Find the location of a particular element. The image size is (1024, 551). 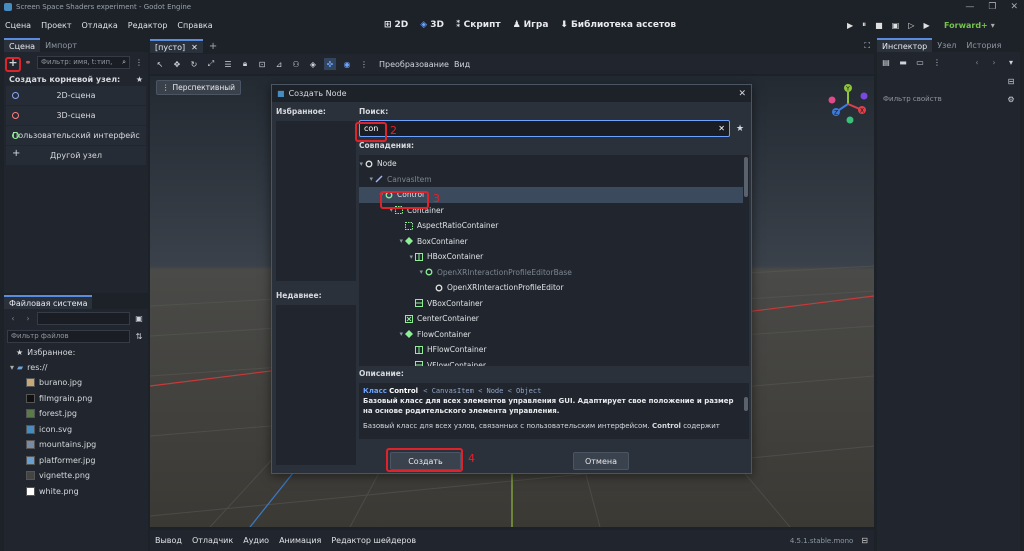

menu-editor: Редактор is located at coordinates (148, 25).